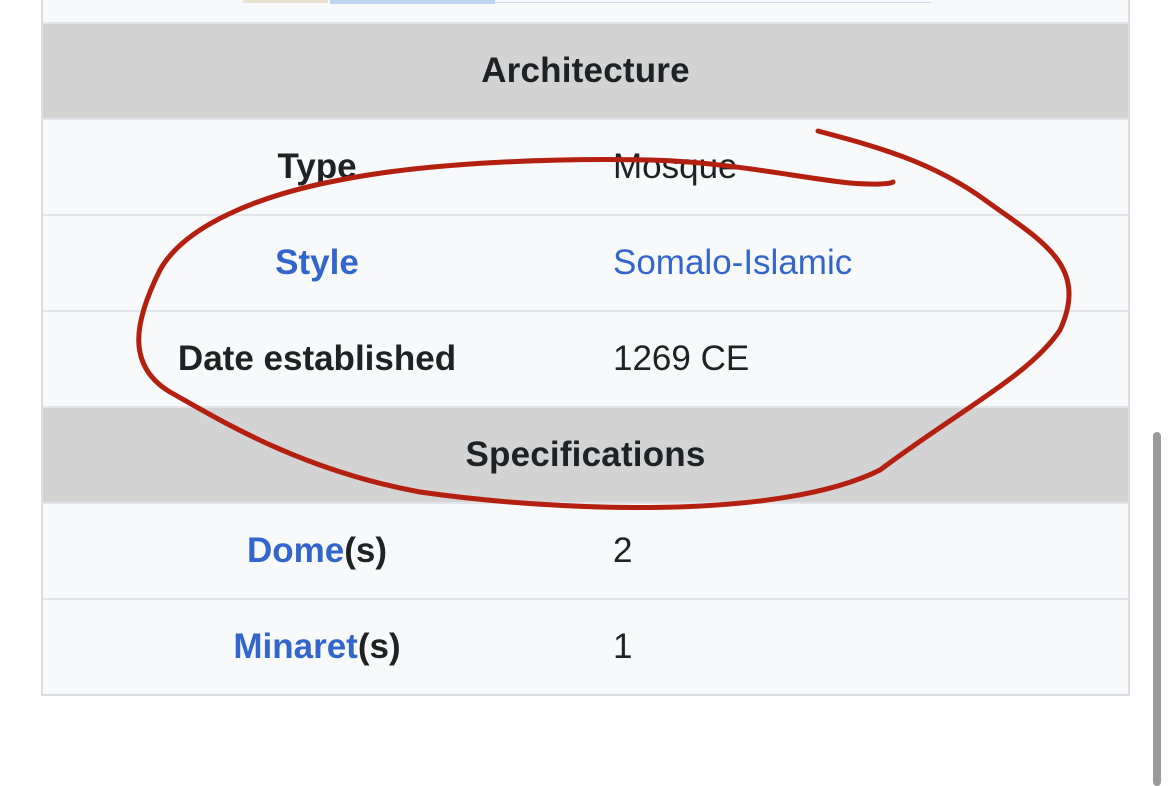 This screenshot has height=786, width=1170. I want to click on label-text: Type, so click(317, 166).